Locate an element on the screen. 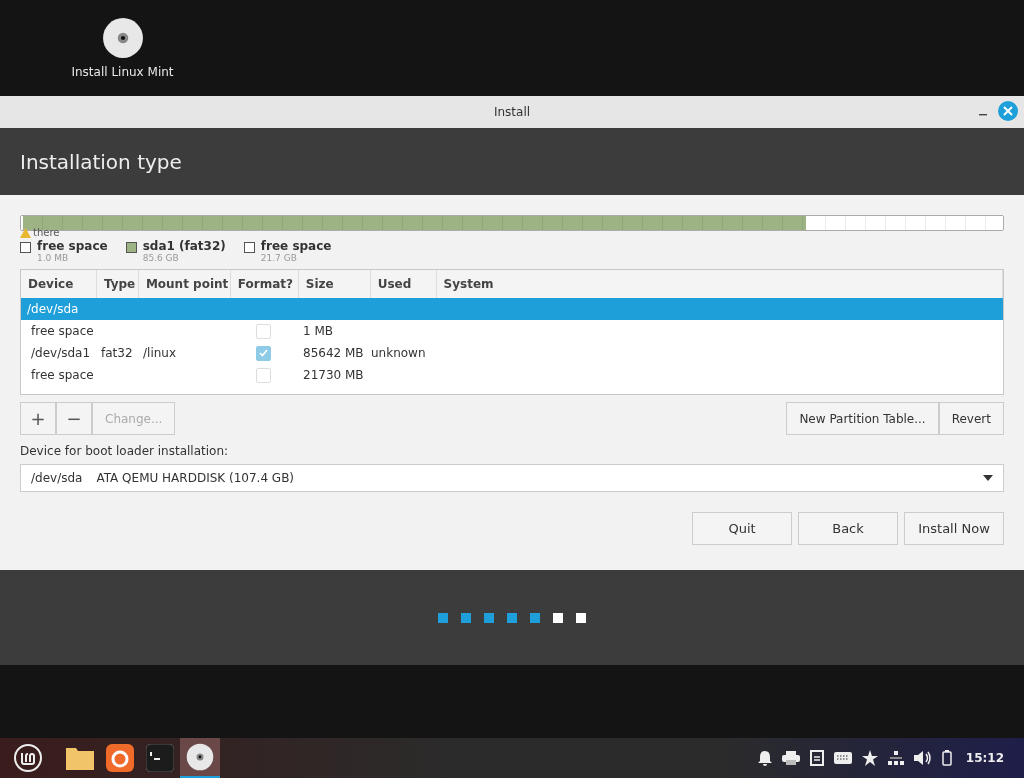 The image size is (1024, 778). table-cell: /dev/sda1 is located at coordinates (61, 353).